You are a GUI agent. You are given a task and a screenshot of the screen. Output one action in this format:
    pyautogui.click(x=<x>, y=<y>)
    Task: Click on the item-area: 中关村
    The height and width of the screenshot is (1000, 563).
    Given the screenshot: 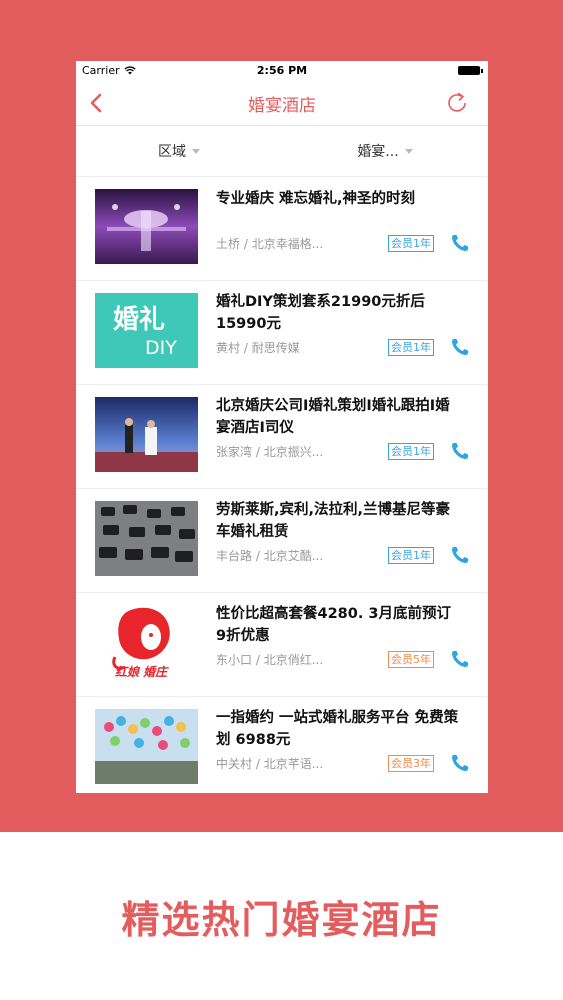 What is the action you would take?
    pyautogui.click(x=234, y=764)
    